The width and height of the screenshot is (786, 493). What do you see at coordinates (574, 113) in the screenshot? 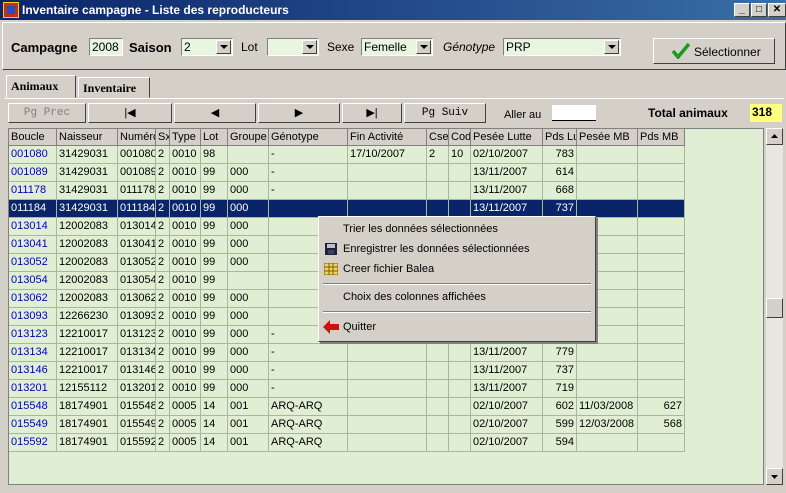
I see `aller-au-input` at bounding box center [574, 113].